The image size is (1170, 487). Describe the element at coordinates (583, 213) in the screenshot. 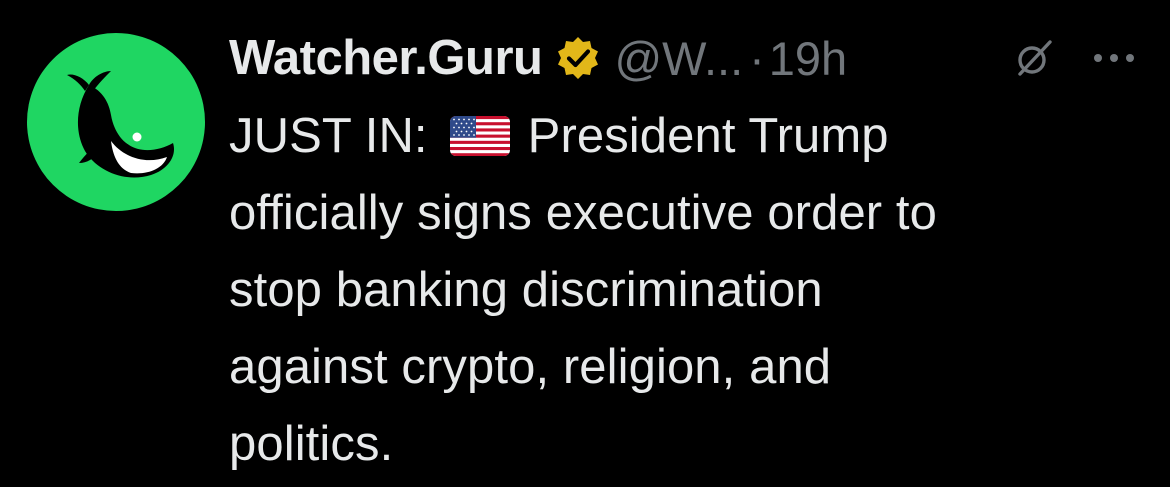

I see `tweet-text-line-2: officially signs executive order to` at that location.